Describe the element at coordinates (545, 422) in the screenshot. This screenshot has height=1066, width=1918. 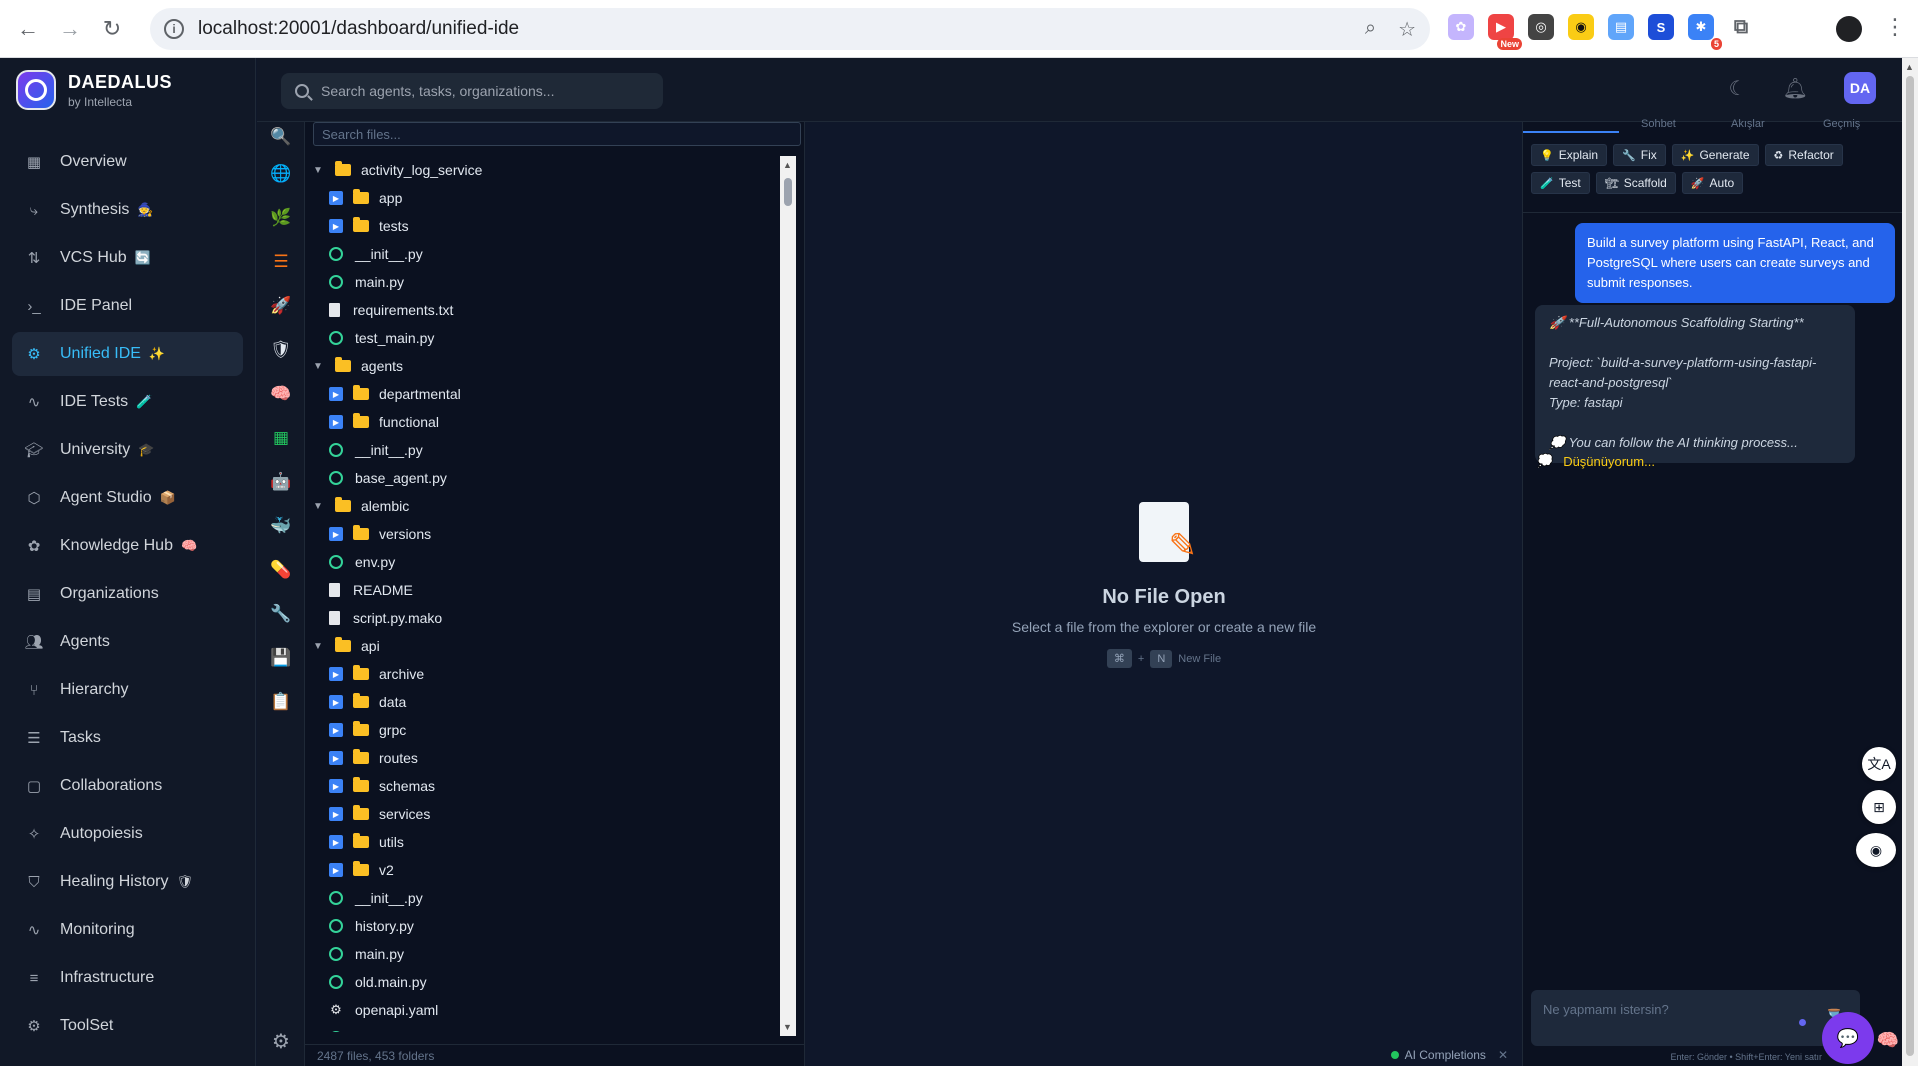
I see `tree-folder: ▶ functional` at that location.